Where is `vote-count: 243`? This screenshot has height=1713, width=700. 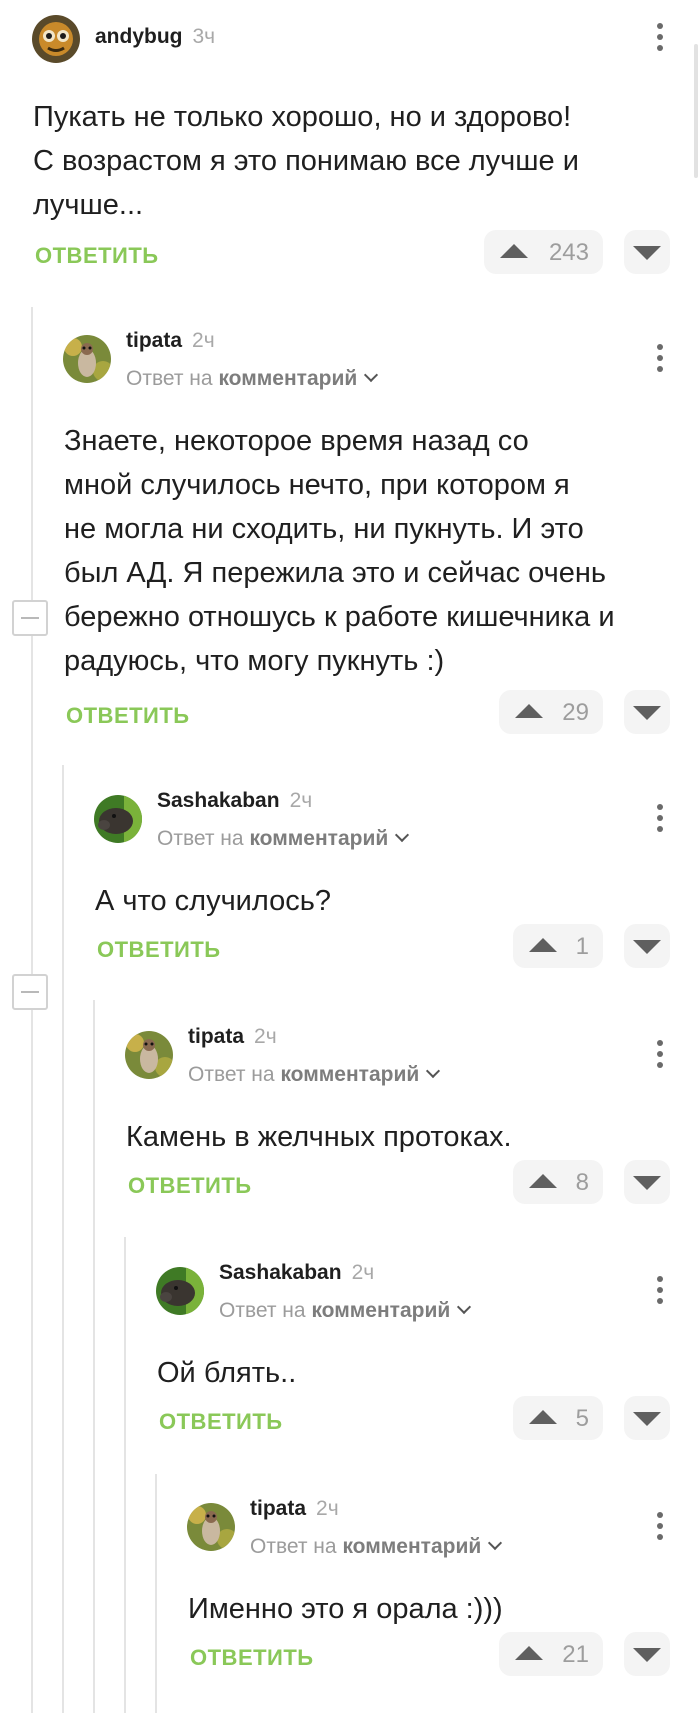 vote-count: 243 is located at coordinates (568, 252).